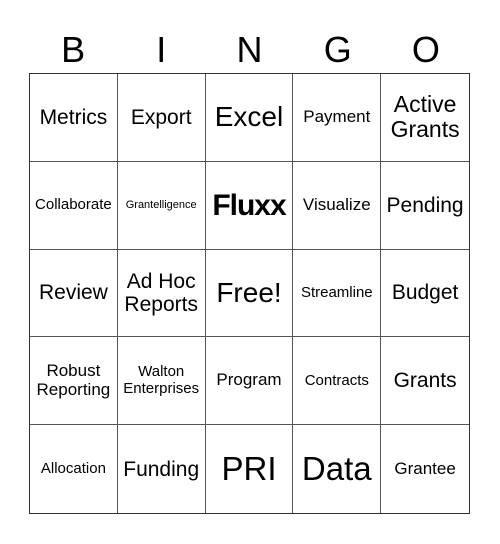 Image resolution: width=500 pixels, height=544 pixels. I want to click on bingo-cell-active-grants: Active Grants, so click(425, 118).